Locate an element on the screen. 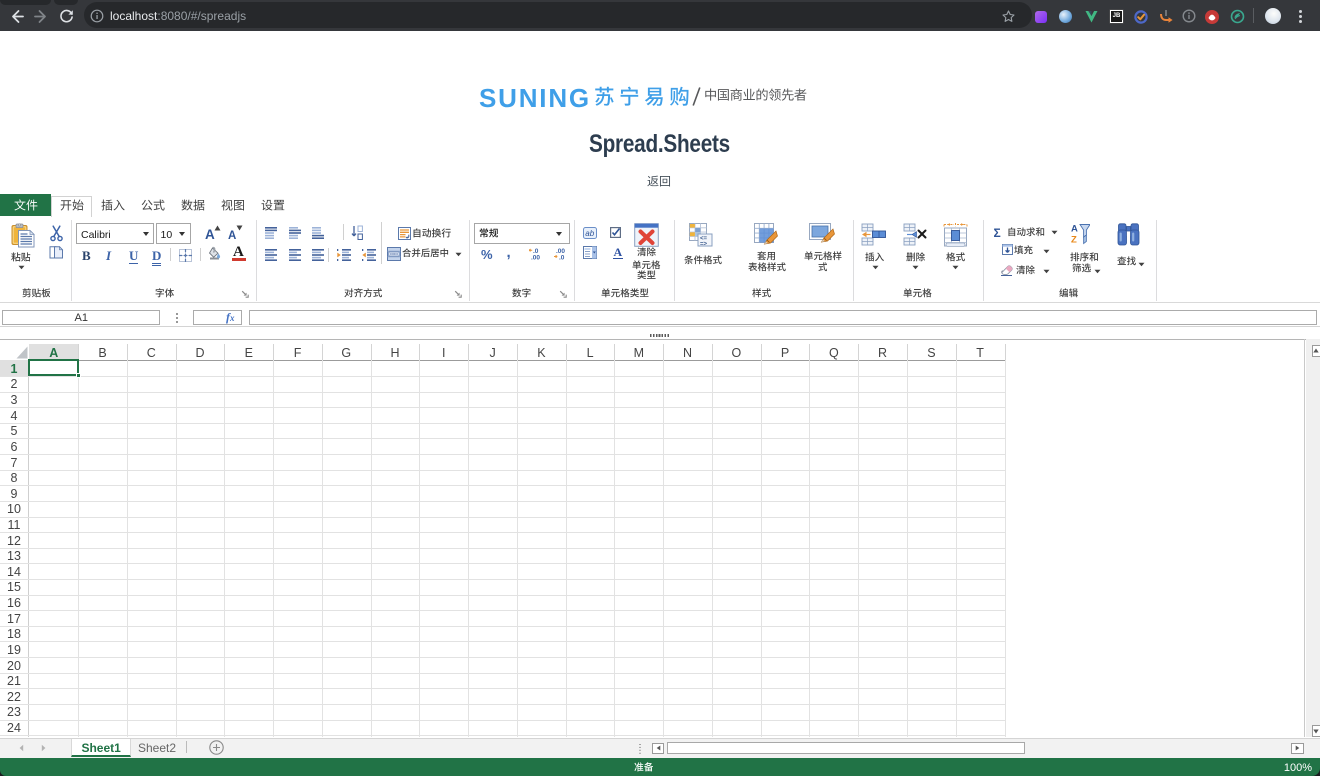 This screenshot has width=1320, height=776. svg-text: .00 is located at coordinates (535, 258).